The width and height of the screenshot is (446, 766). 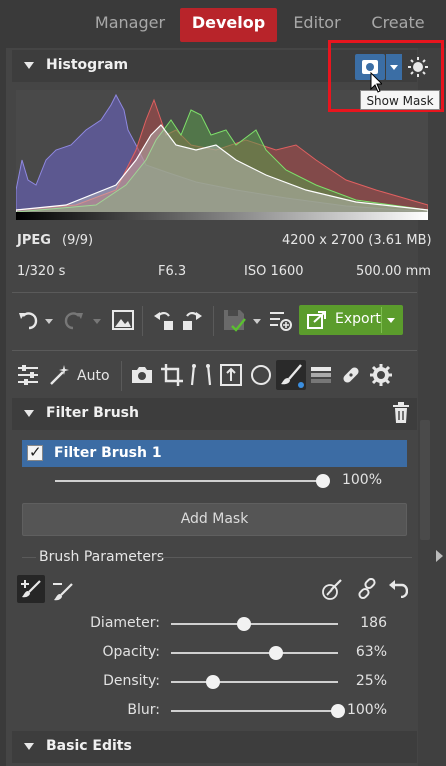 What do you see at coordinates (398, 588) in the screenshot?
I see `reset-arrow-icon` at bounding box center [398, 588].